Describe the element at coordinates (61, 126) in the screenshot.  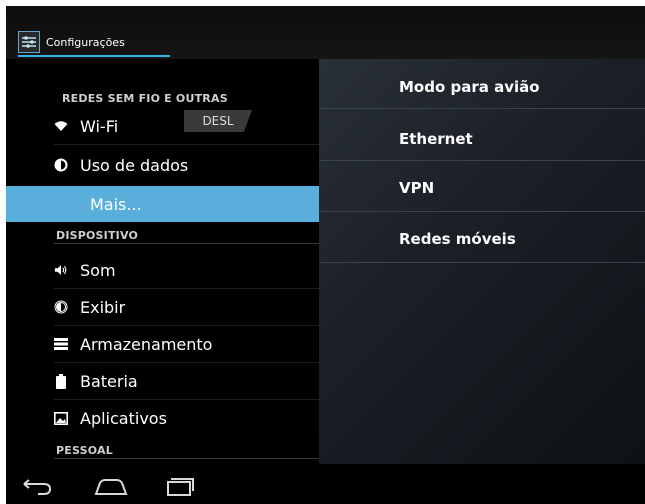
I see `wifi-icon` at that location.